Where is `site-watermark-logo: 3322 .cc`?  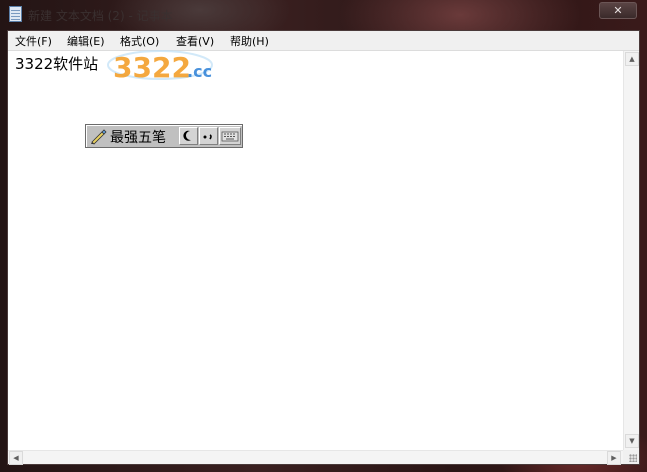 site-watermark-logo: 3322 .cc is located at coordinates (160, 67).